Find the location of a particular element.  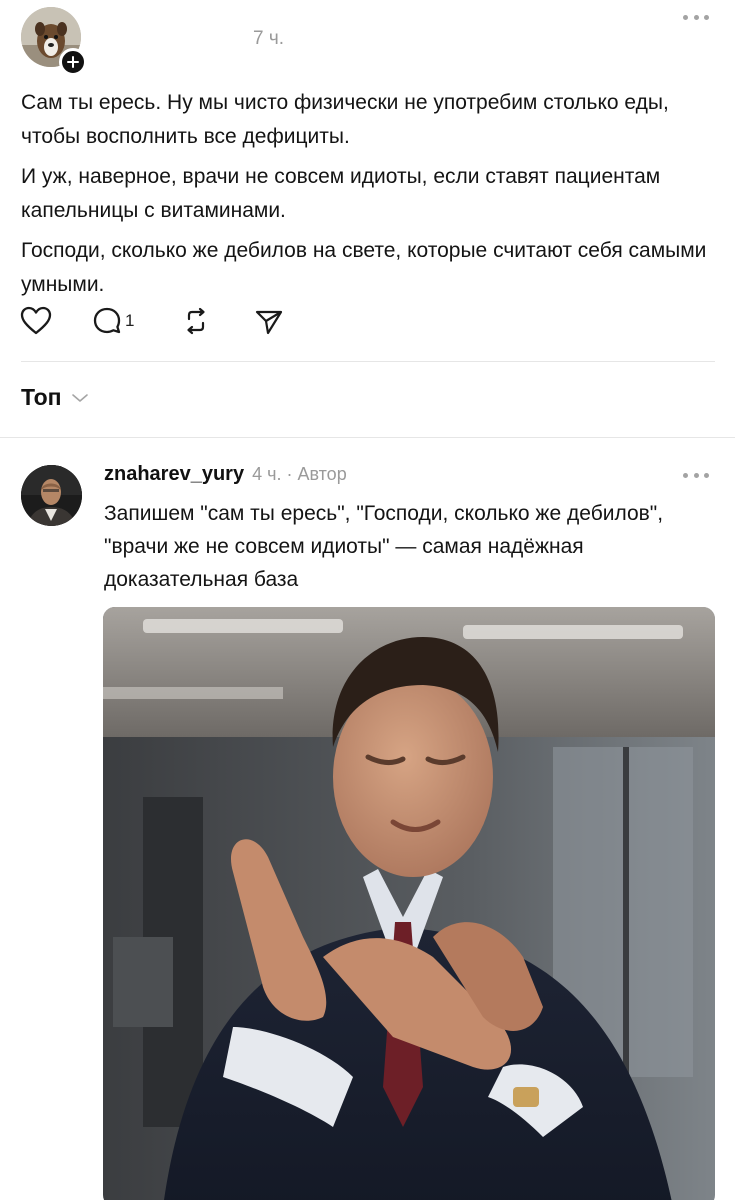

comment-author-avatar is located at coordinates (51, 495).